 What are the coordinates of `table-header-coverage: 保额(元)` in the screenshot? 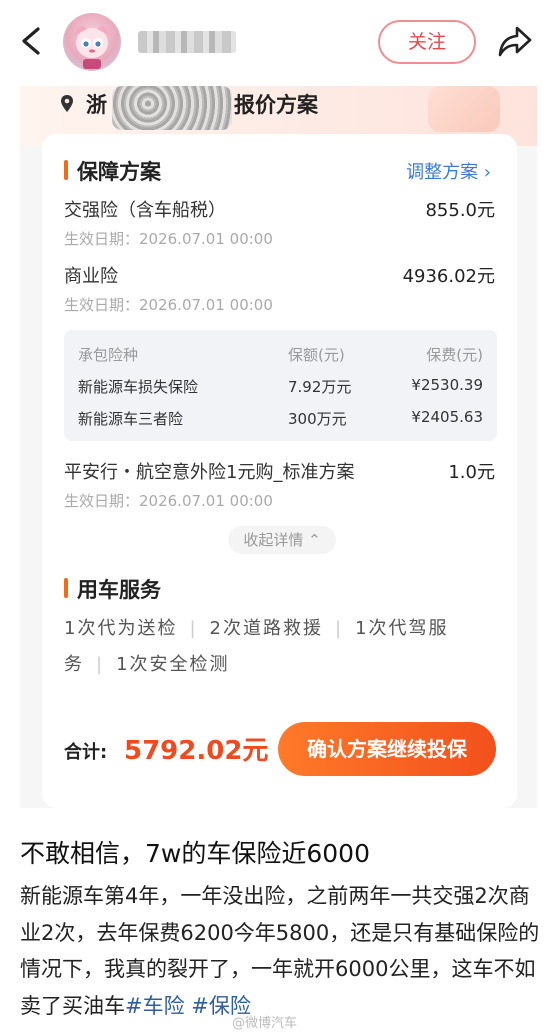 It's located at (316, 355).